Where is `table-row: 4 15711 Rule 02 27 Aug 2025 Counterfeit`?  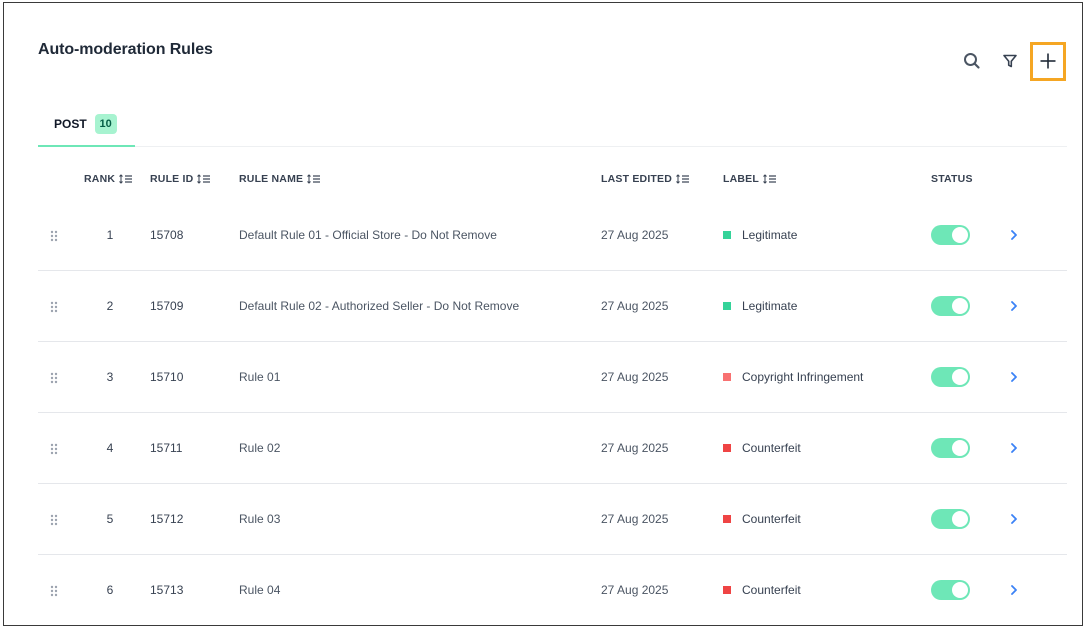 table-row: 4 15711 Rule 02 27 Aug 2025 Counterfeit is located at coordinates (552, 448).